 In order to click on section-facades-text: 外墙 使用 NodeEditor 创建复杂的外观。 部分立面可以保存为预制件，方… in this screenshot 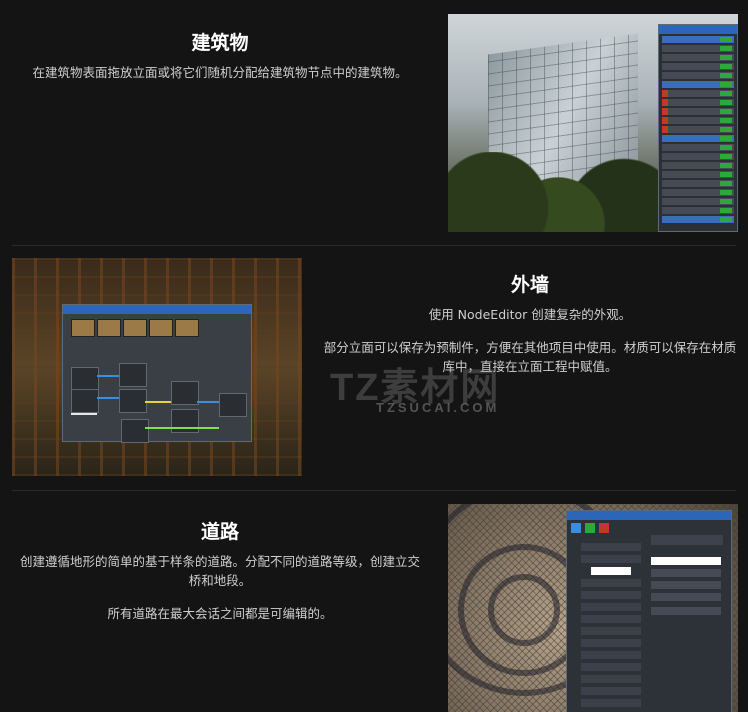, I will do `click(530, 323)`.